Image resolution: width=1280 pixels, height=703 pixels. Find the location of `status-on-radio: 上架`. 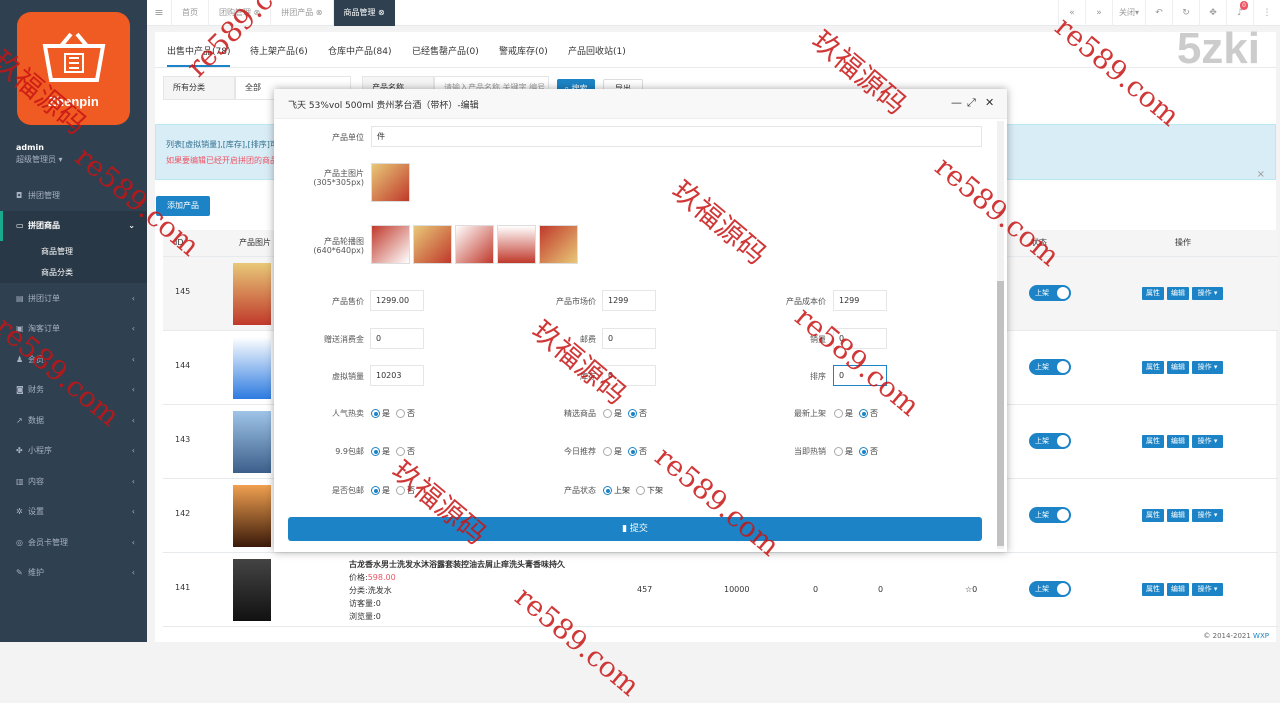

status-on-radio: 上架 is located at coordinates (616, 490).